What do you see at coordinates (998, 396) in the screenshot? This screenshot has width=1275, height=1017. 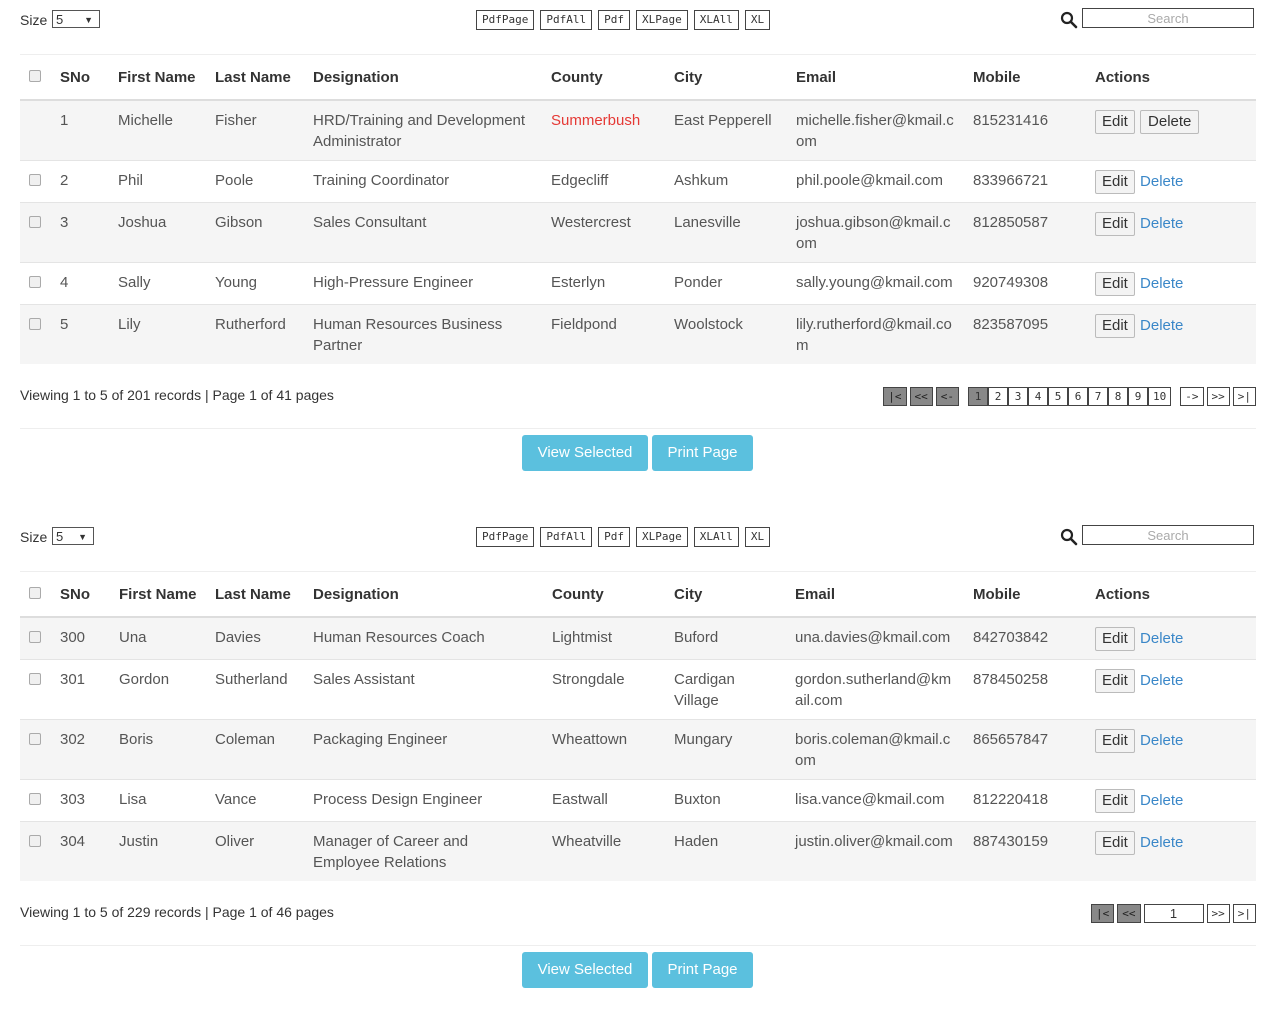 I see `page-button: 2` at bounding box center [998, 396].